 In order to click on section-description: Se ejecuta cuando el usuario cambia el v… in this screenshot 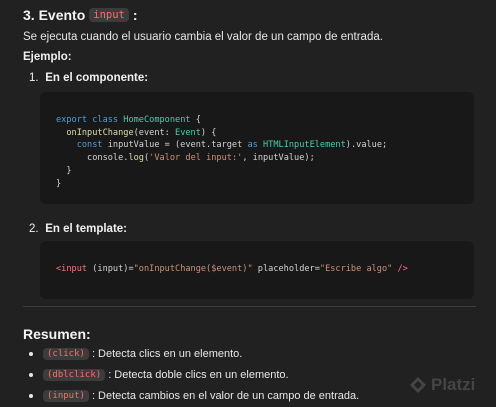, I will do `click(203, 37)`.